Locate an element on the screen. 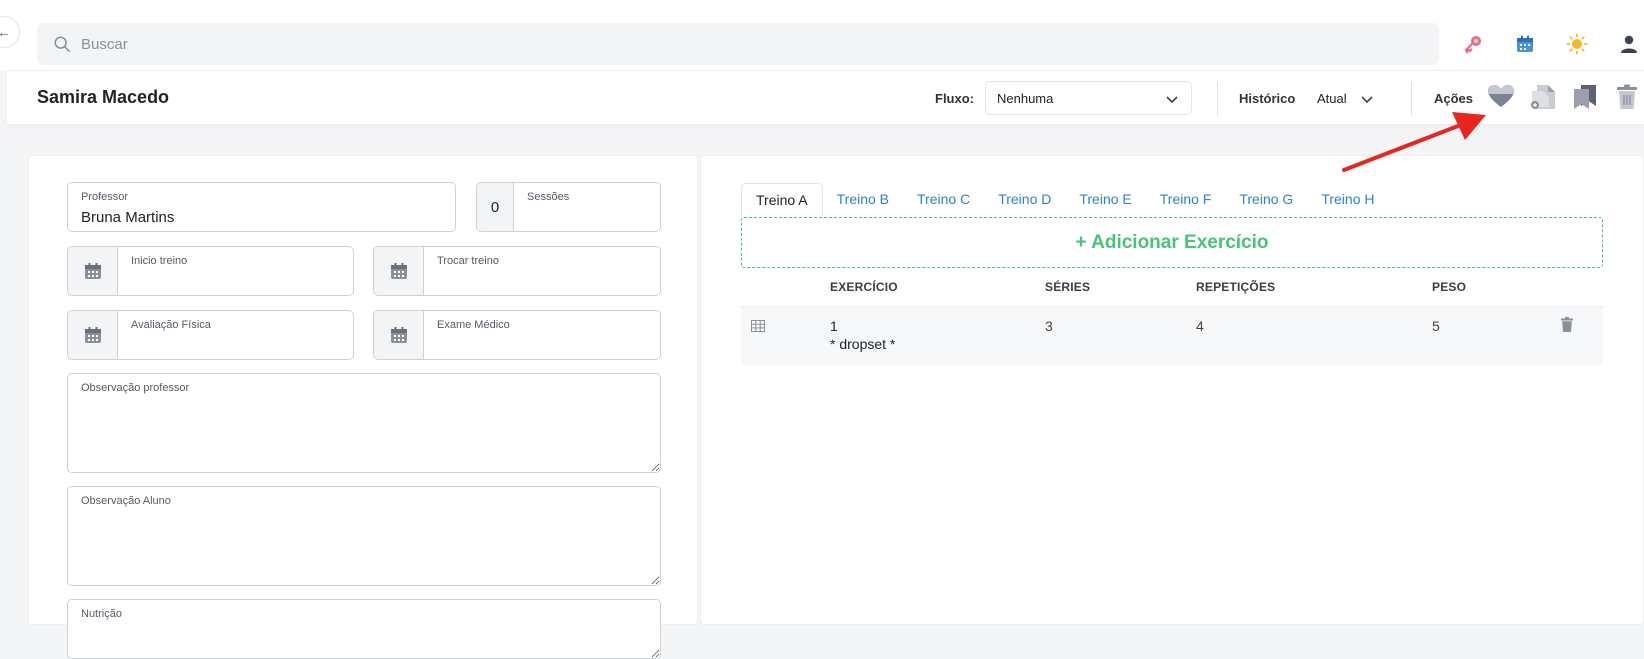  tab-treino-f: Treino F is located at coordinates (1186, 199).